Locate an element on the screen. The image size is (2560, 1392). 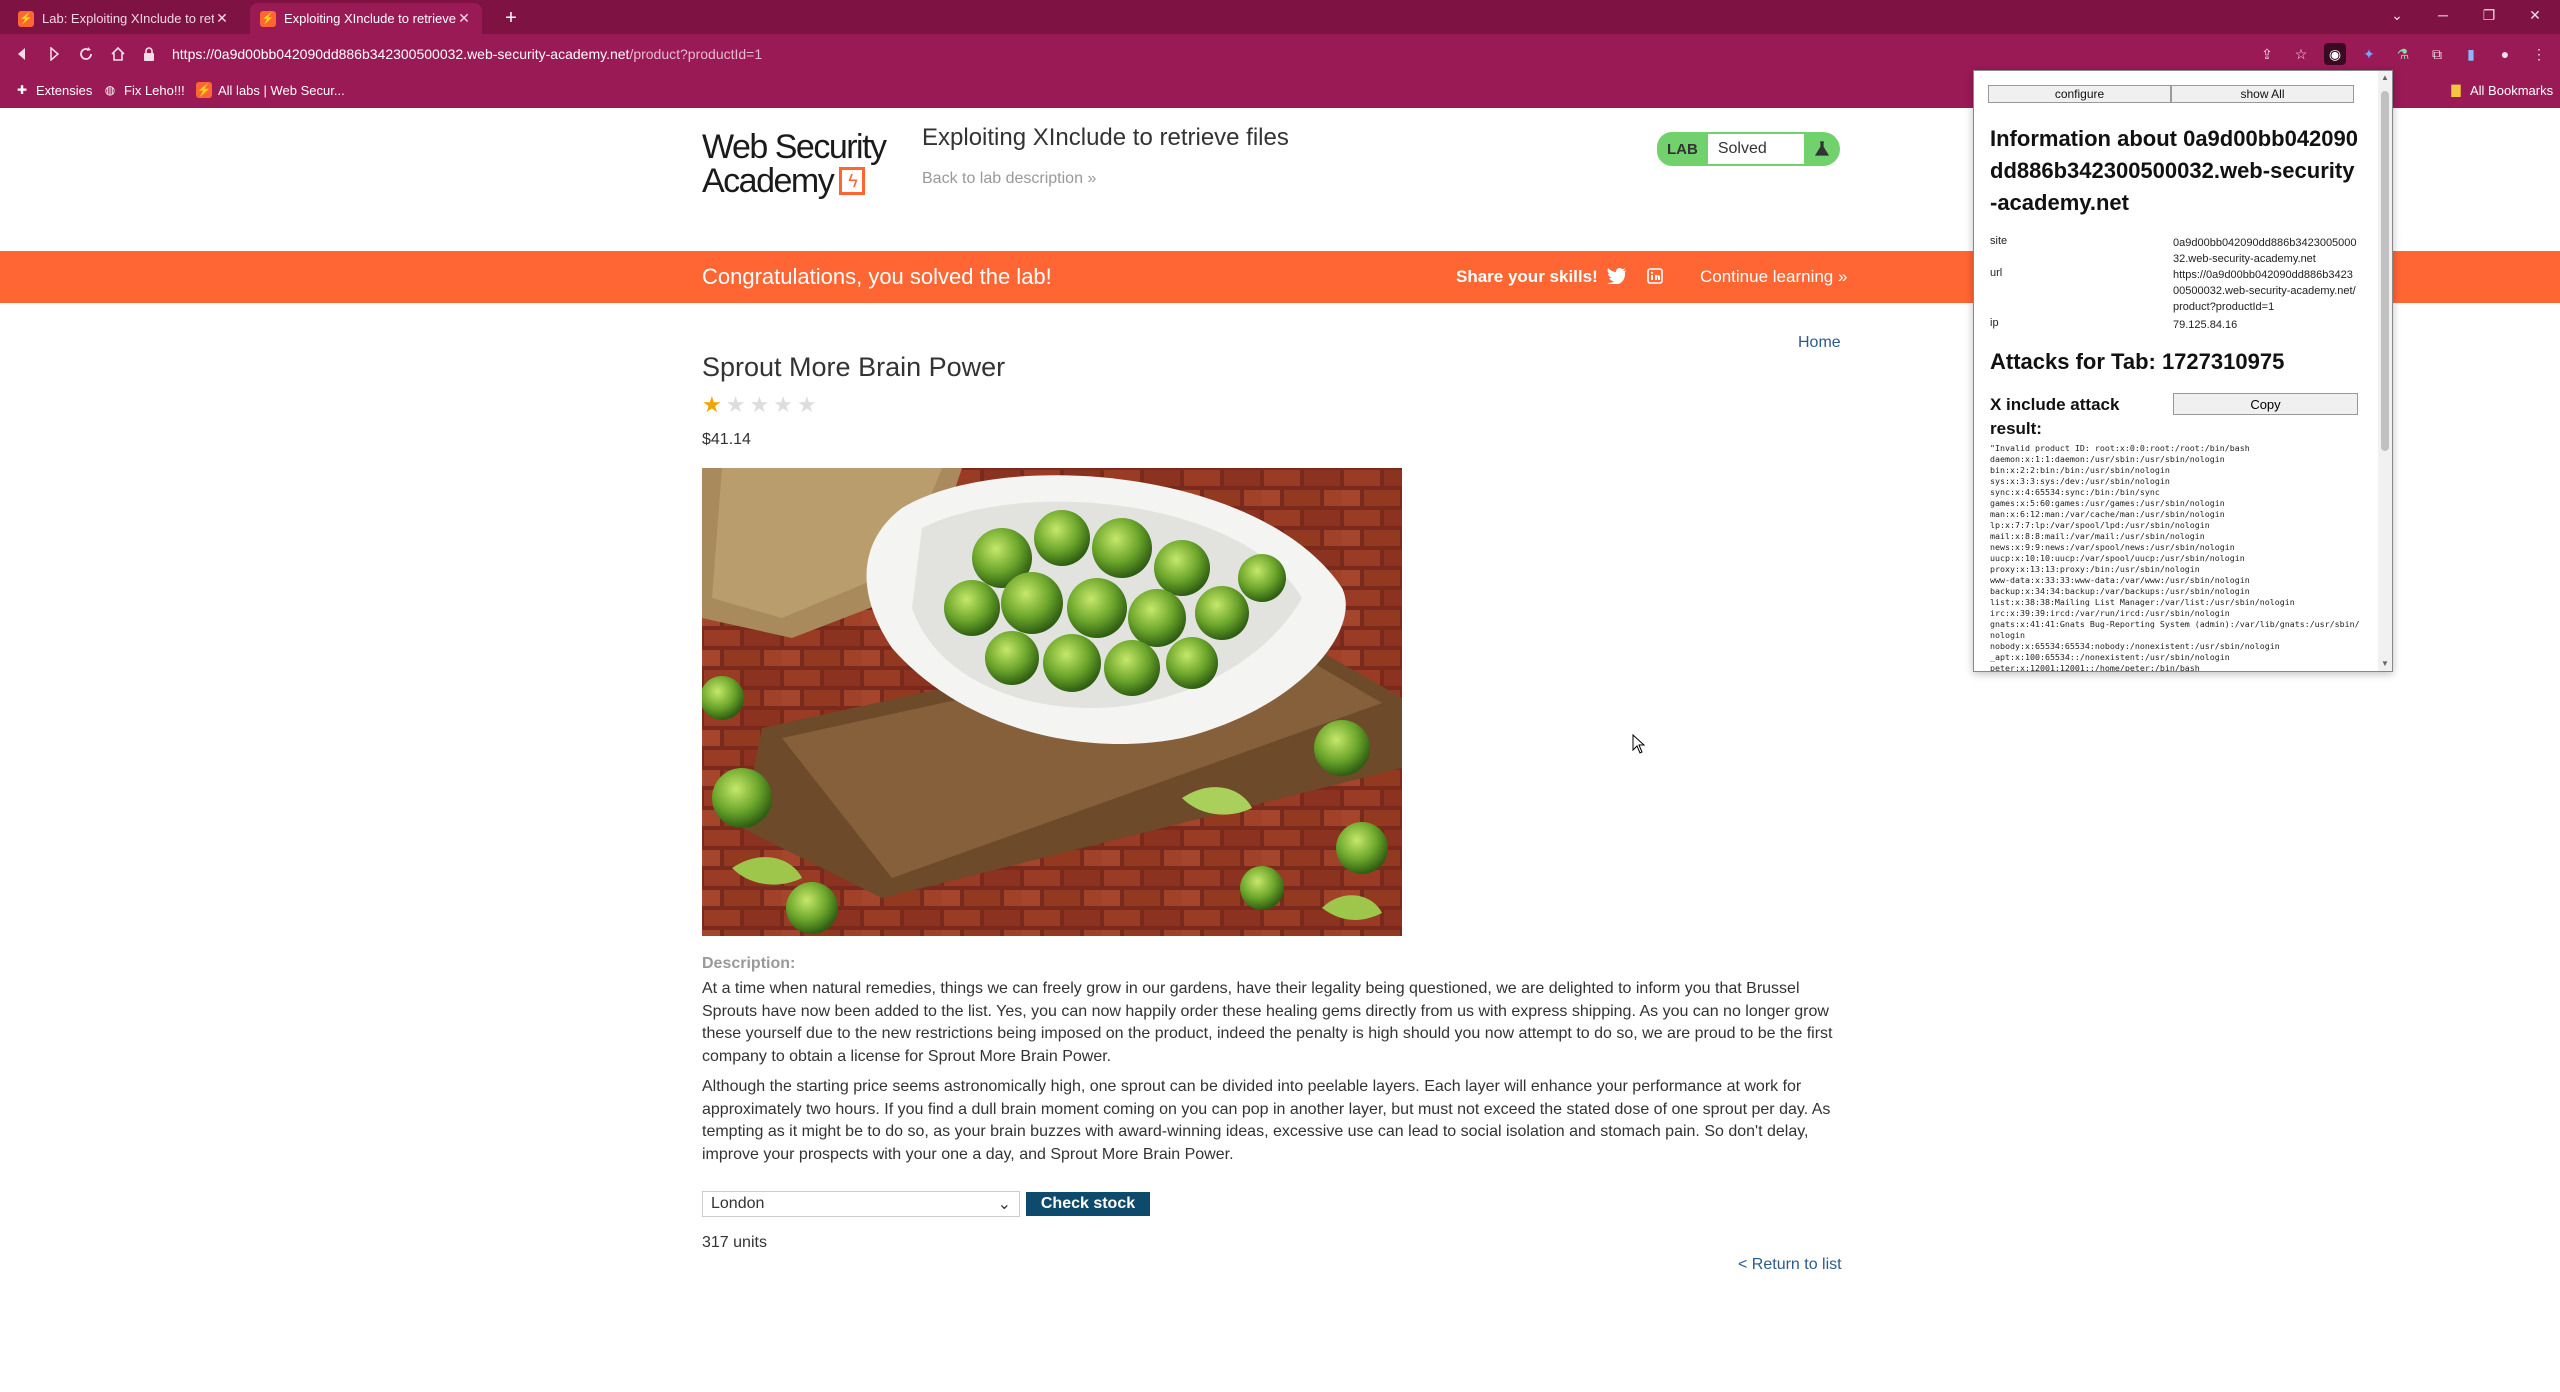
copy-button: Copy is located at coordinates (2265, 404).